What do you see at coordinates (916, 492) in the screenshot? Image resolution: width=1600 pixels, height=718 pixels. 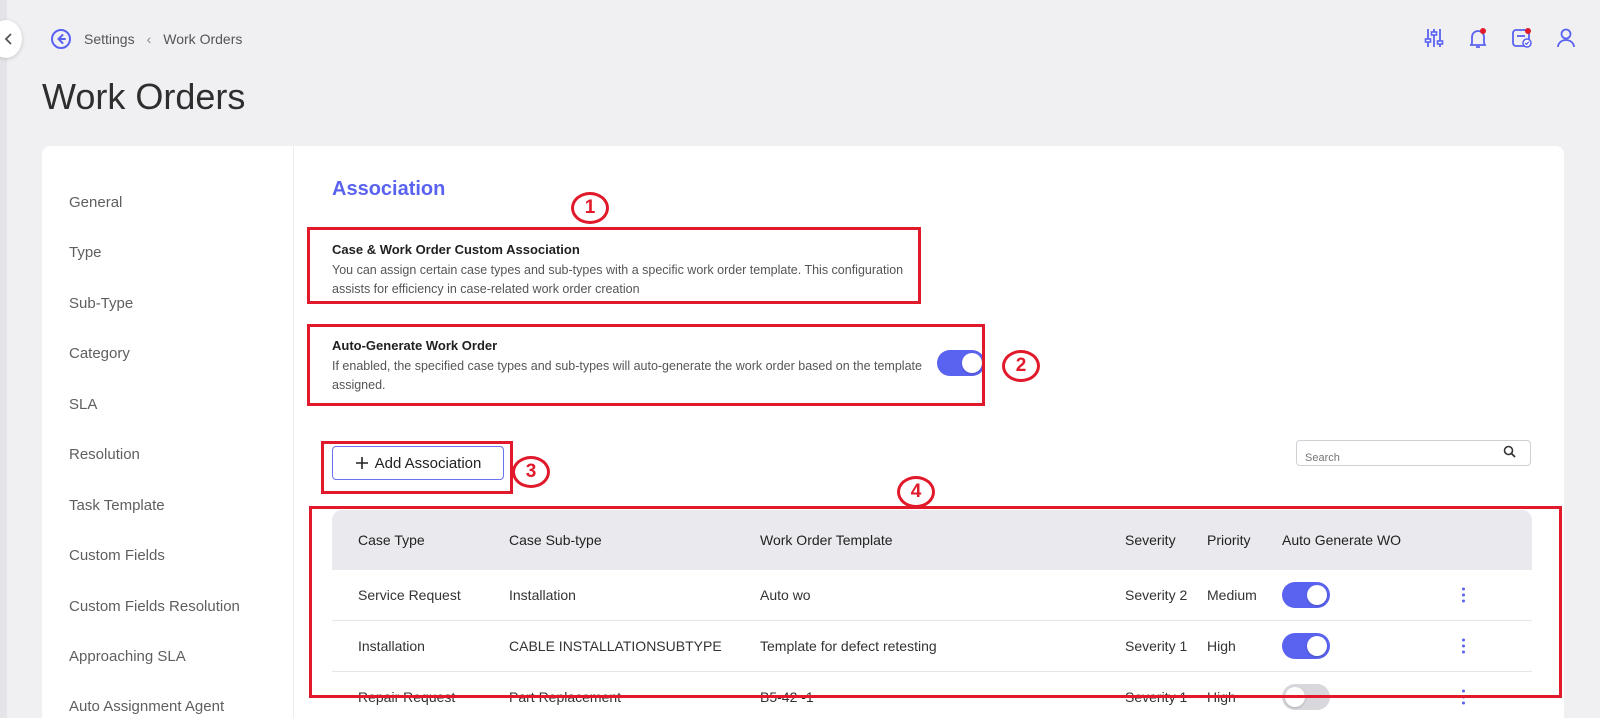 I see `annotation-number-4: 4` at bounding box center [916, 492].